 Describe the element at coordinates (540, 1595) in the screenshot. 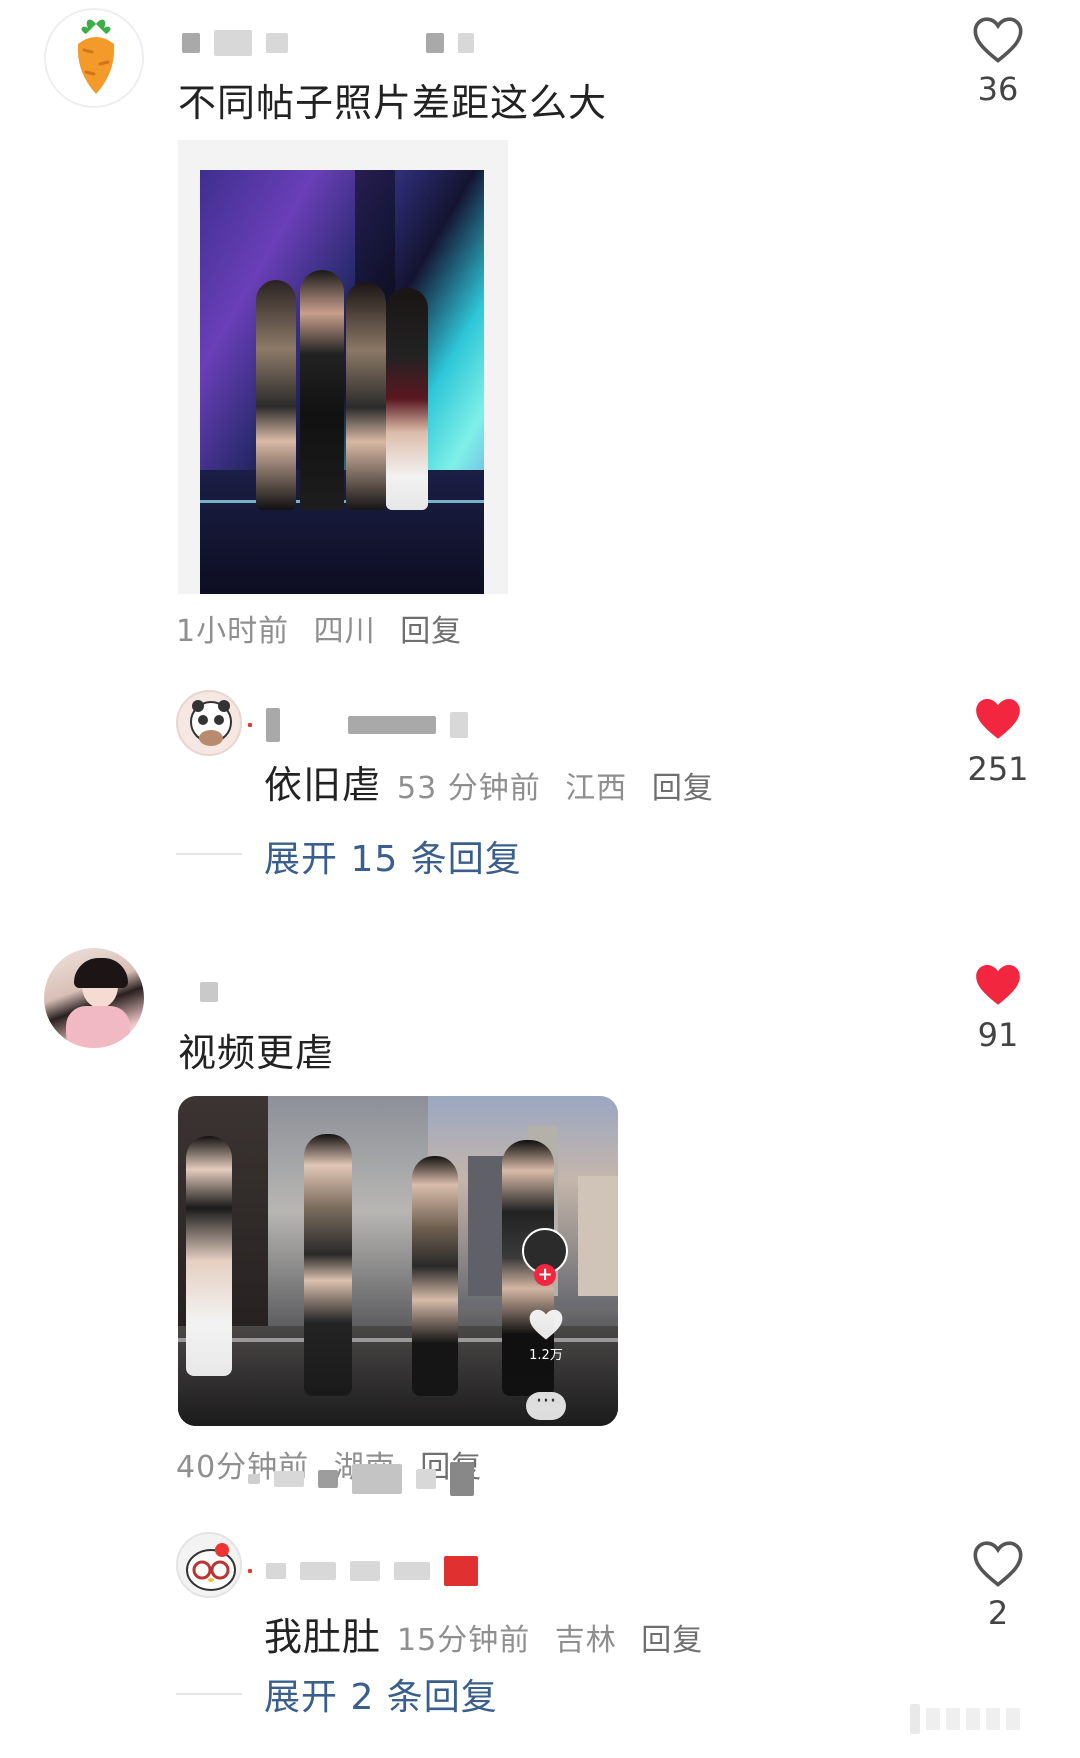

I see `reply-item: 我肚肚 15分钟前 吉林 回复 2` at that location.